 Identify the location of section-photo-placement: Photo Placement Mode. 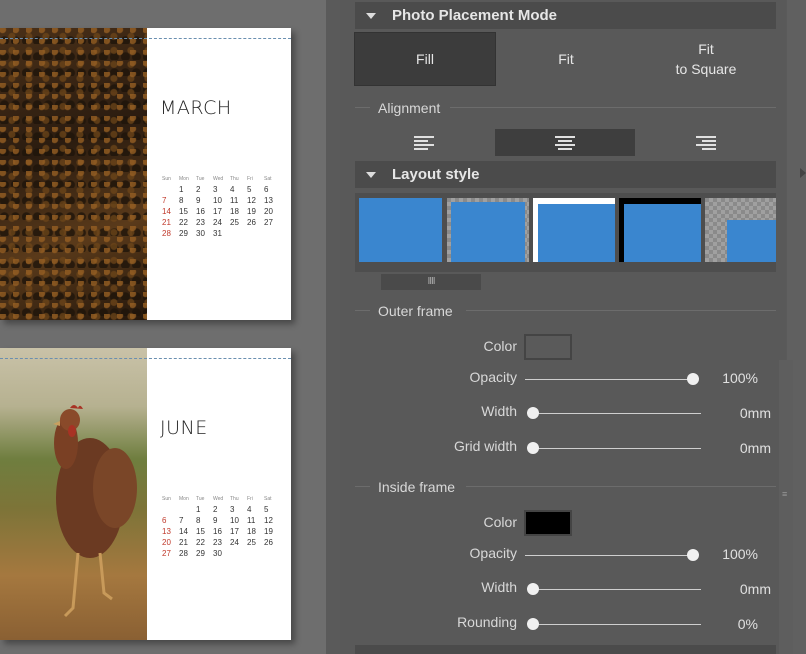
(565, 15).